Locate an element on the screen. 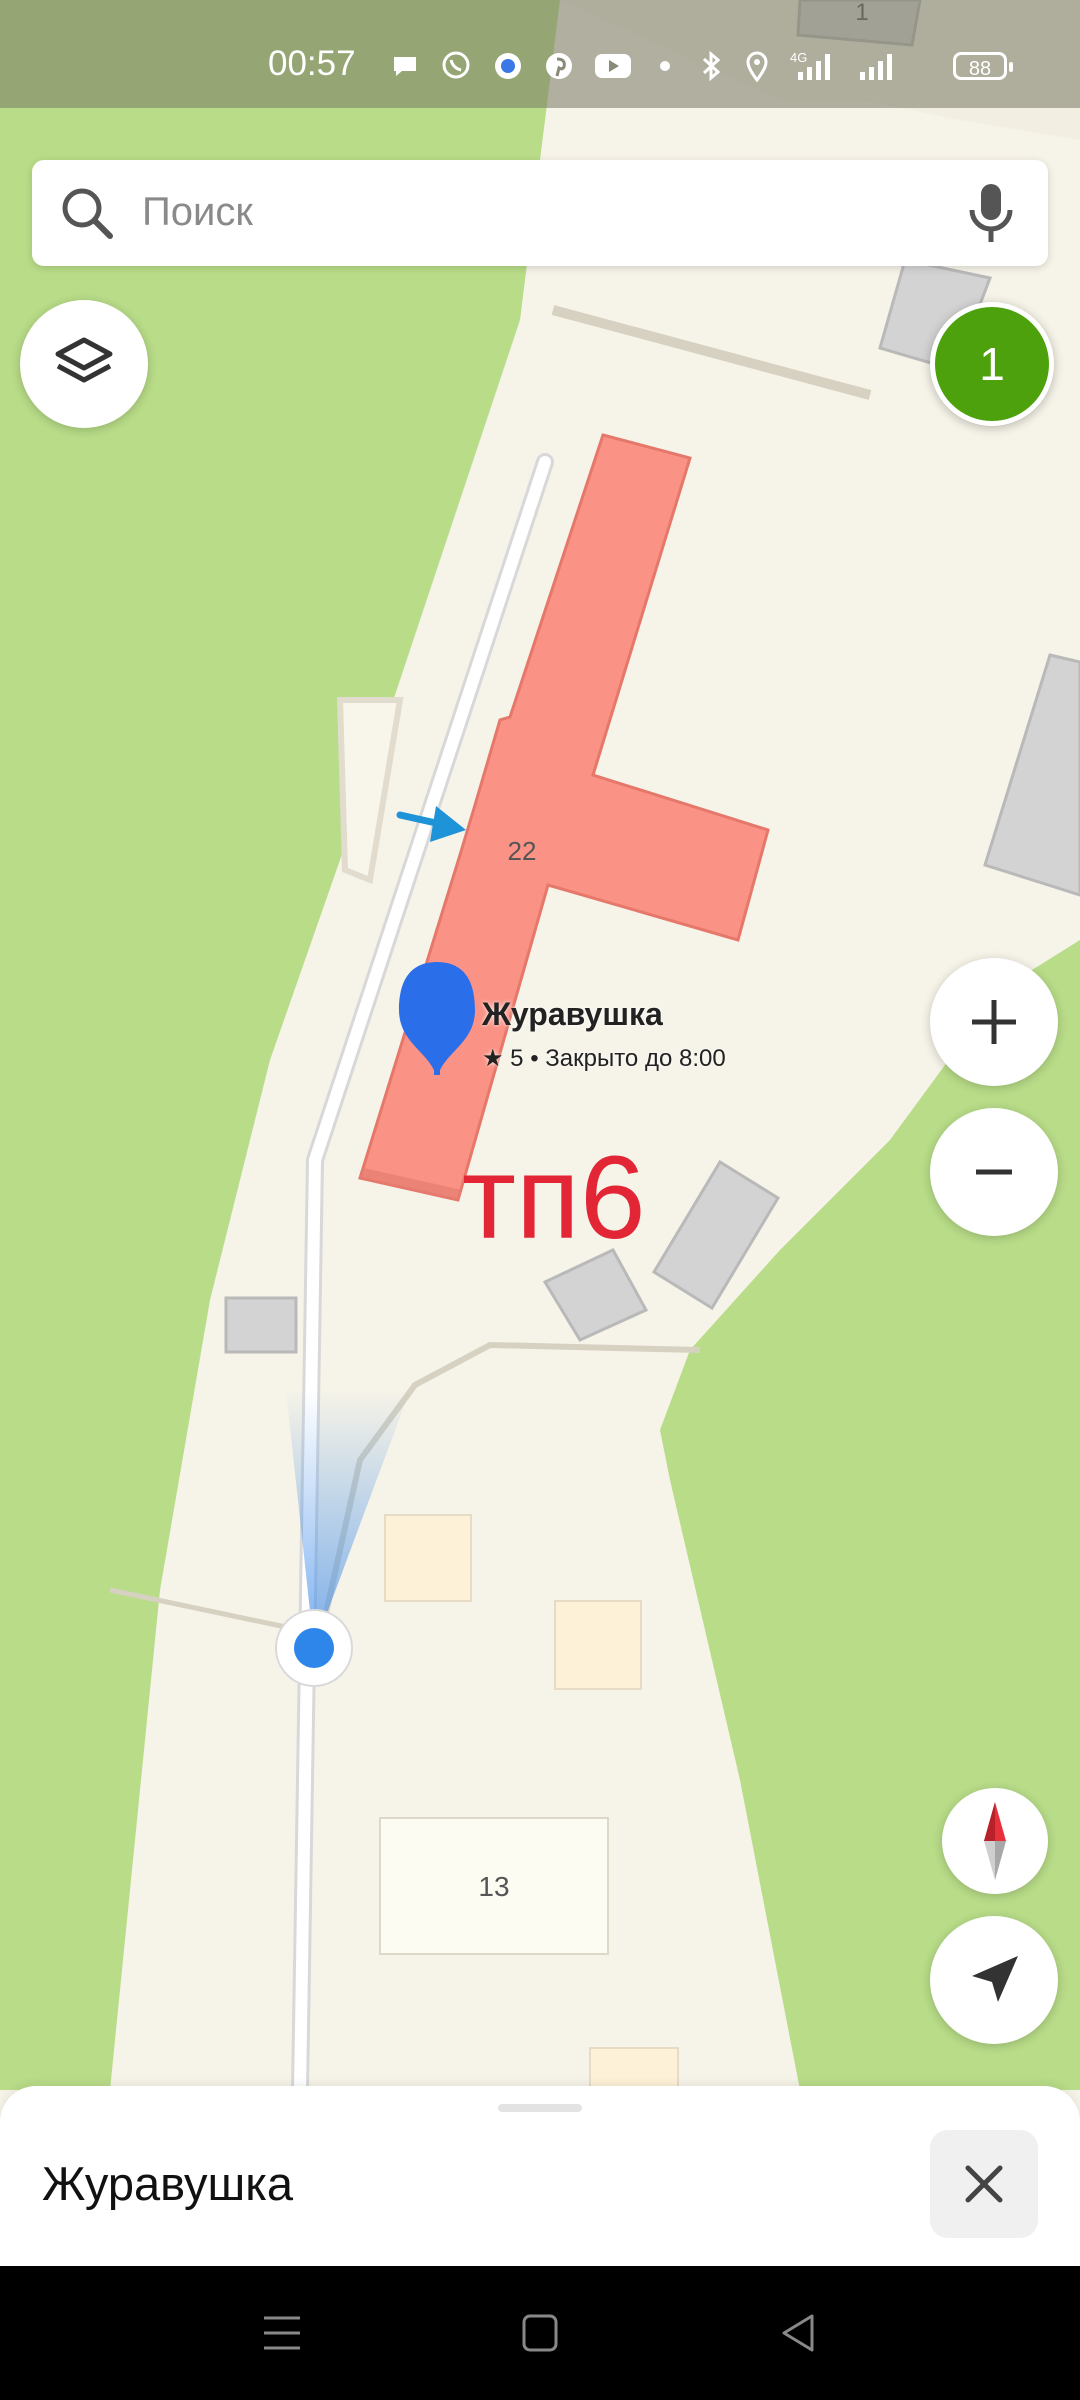 The height and width of the screenshot is (2400, 1080). user-location-dot is located at coordinates (314, 1648).